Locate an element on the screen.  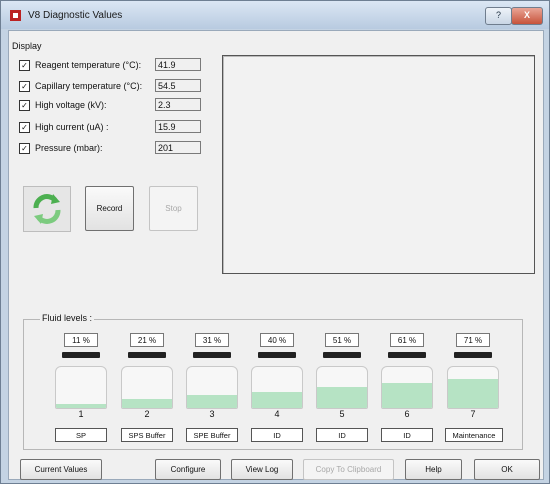
reagent-temp-row: ✓ Reagent temperature (°C): is located at coordinates (80, 65).